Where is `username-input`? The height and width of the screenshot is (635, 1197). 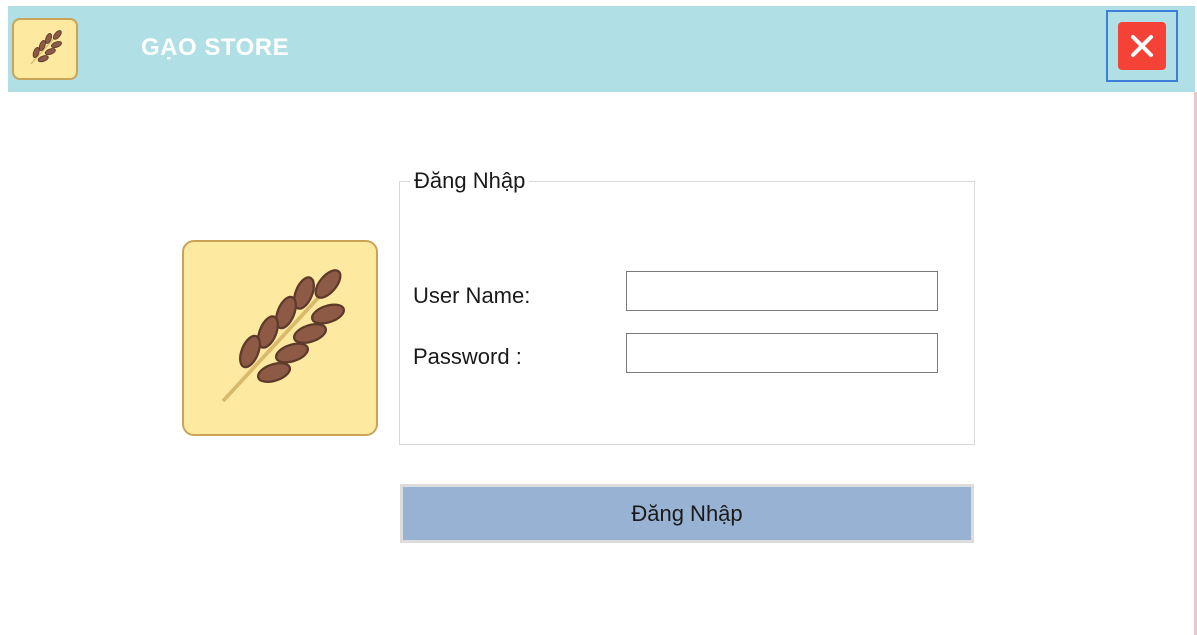
username-input is located at coordinates (782, 291).